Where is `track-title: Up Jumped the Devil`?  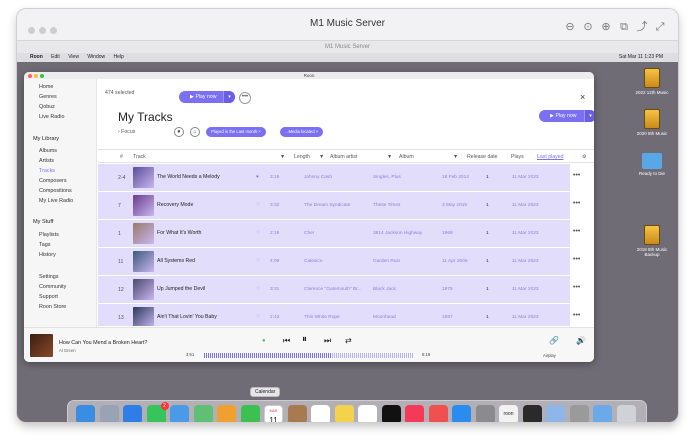 track-title: Up Jumped the Devil is located at coordinates (181, 289).